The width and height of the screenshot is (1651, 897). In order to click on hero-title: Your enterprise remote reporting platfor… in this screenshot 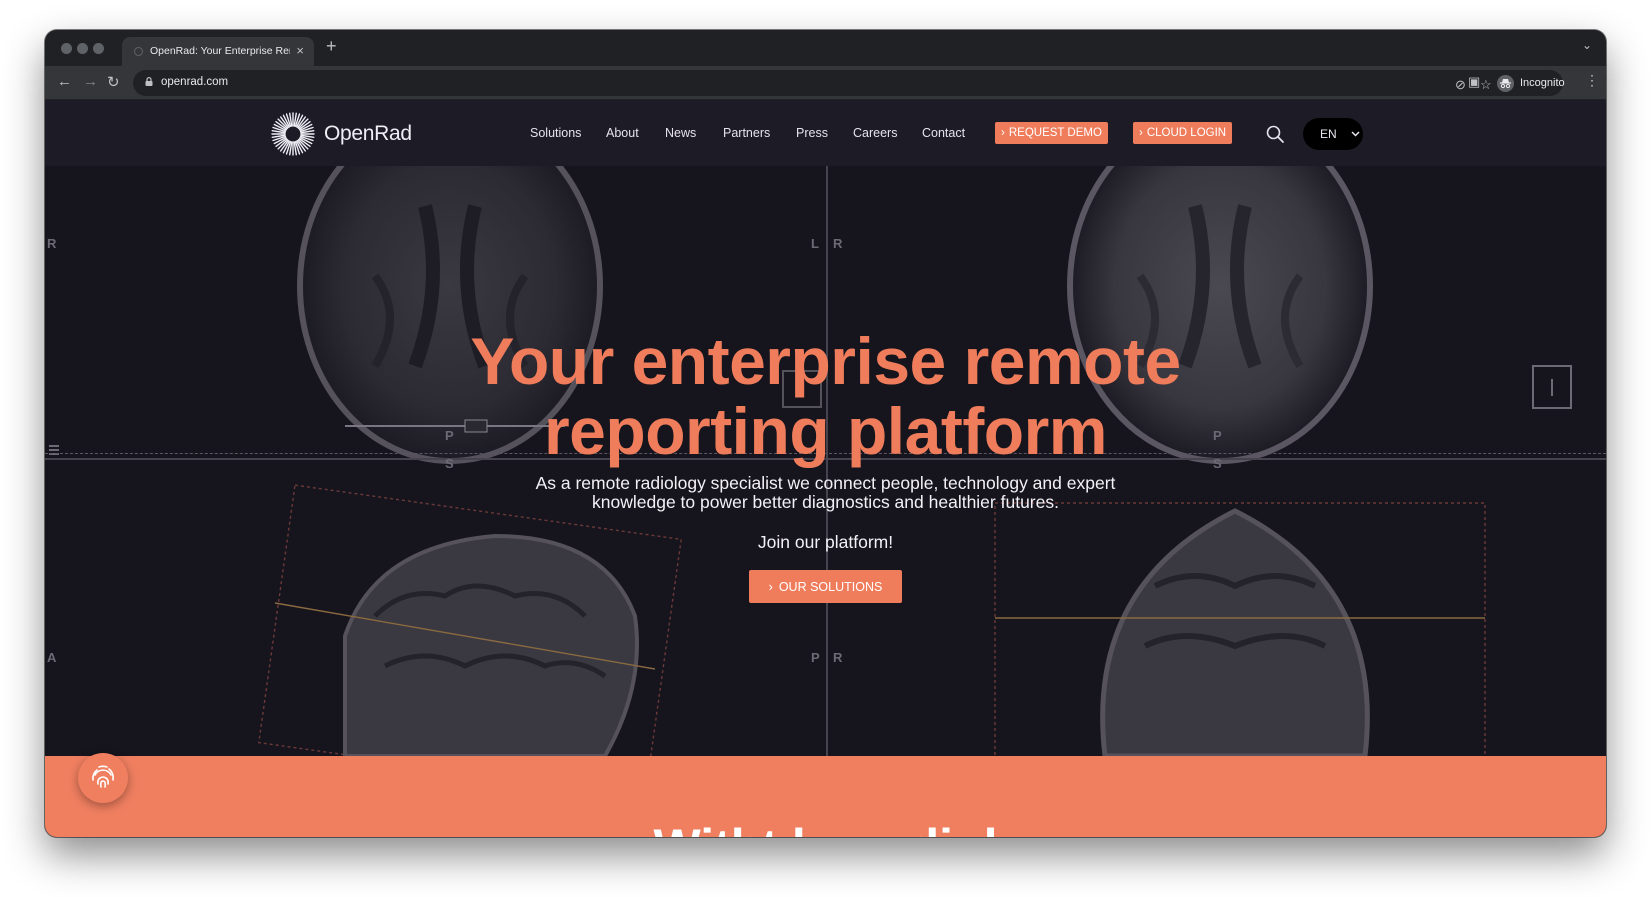, I will do `click(825, 396)`.